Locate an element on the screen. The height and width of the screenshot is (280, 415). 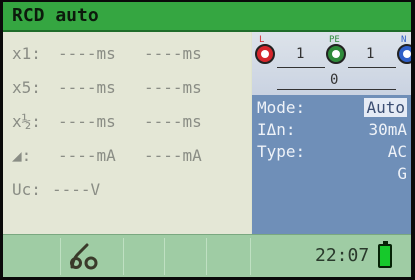
clock: 22:07 is located at coordinates (342, 255).